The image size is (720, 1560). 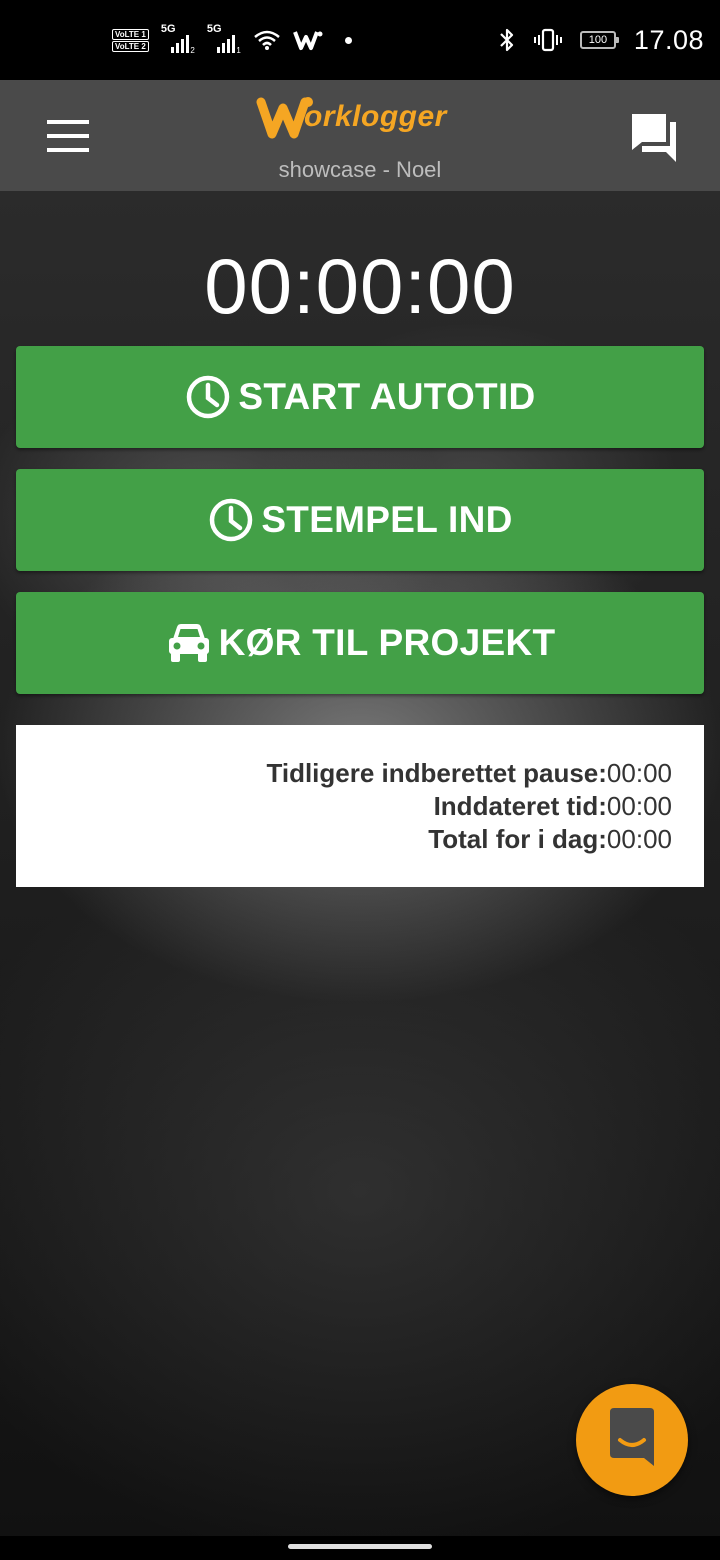 What do you see at coordinates (188, 643) in the screenshot?
I see `car-icon` at bounding box center [188, 643].